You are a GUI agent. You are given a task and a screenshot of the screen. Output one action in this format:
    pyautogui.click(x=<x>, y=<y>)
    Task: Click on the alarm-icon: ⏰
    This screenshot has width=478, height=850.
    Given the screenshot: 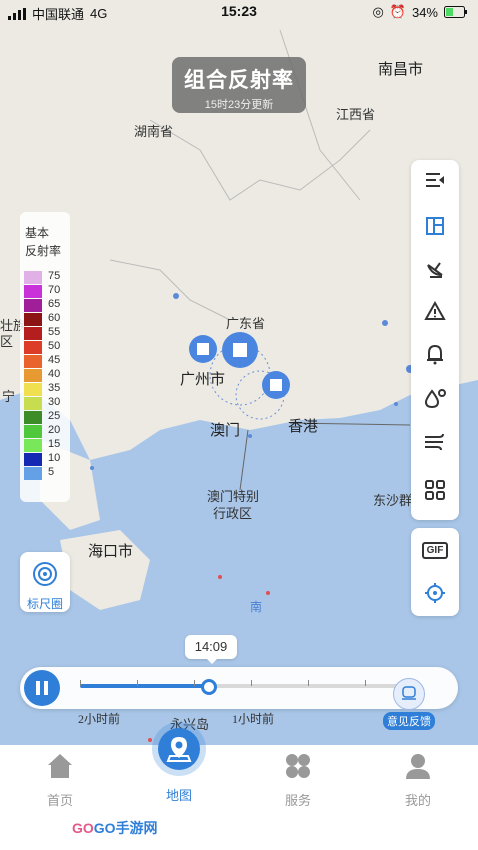 What is the action you would take?
    pyautogui.click(x=397, y=11)
    